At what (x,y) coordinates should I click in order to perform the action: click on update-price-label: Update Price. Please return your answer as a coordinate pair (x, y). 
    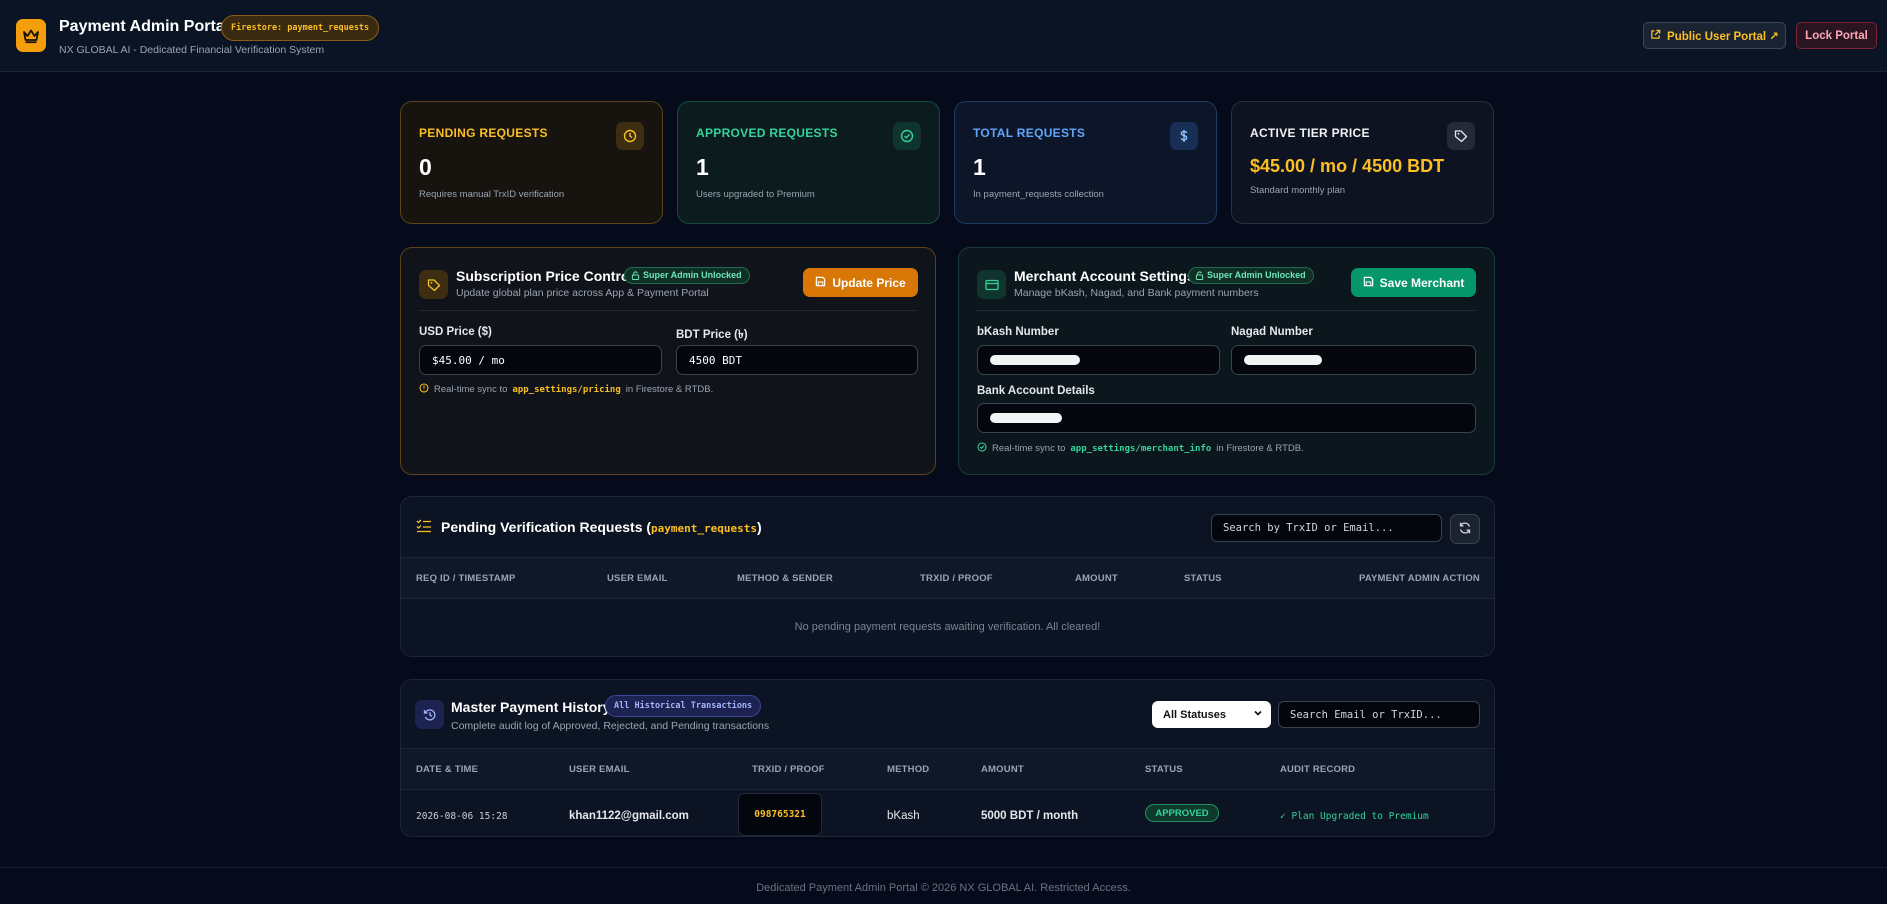
    Looking at the image, I should click on (869, 282).